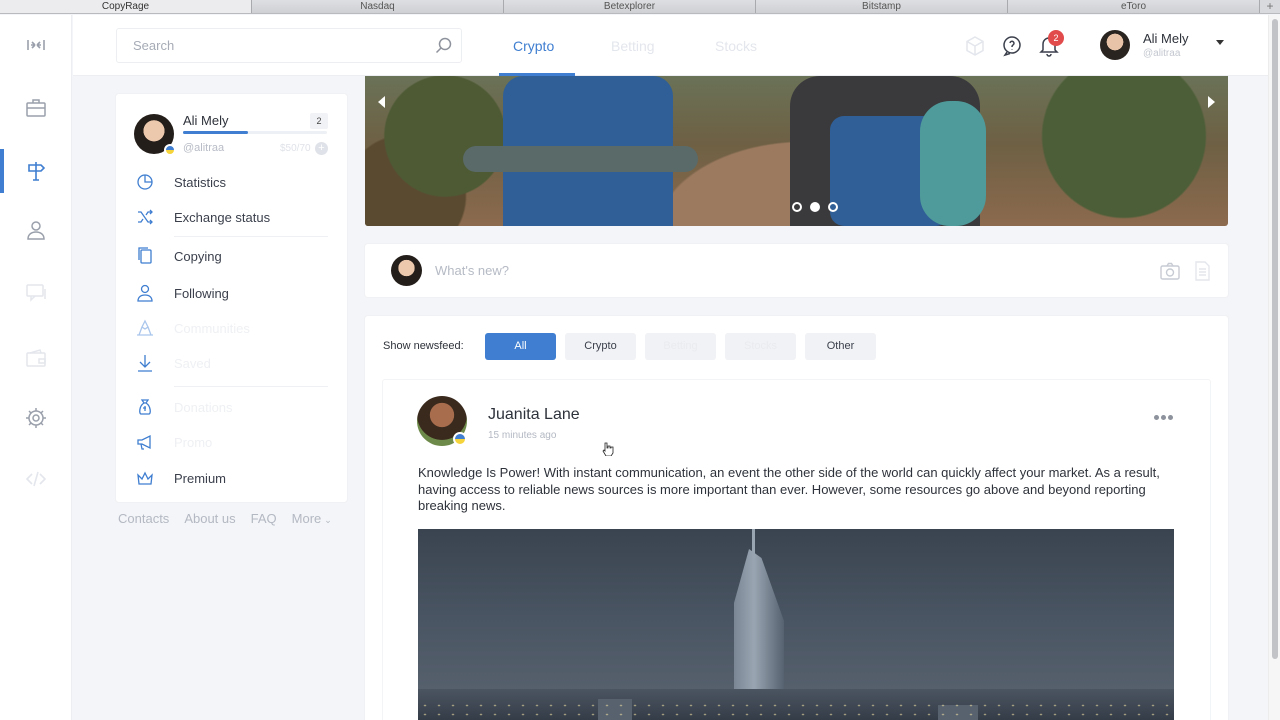 This screenshot has height=720, width=1280. Describe the element at coordinates (633, 46) in the screenshot. I see `tab-betting: Betting` at that location.